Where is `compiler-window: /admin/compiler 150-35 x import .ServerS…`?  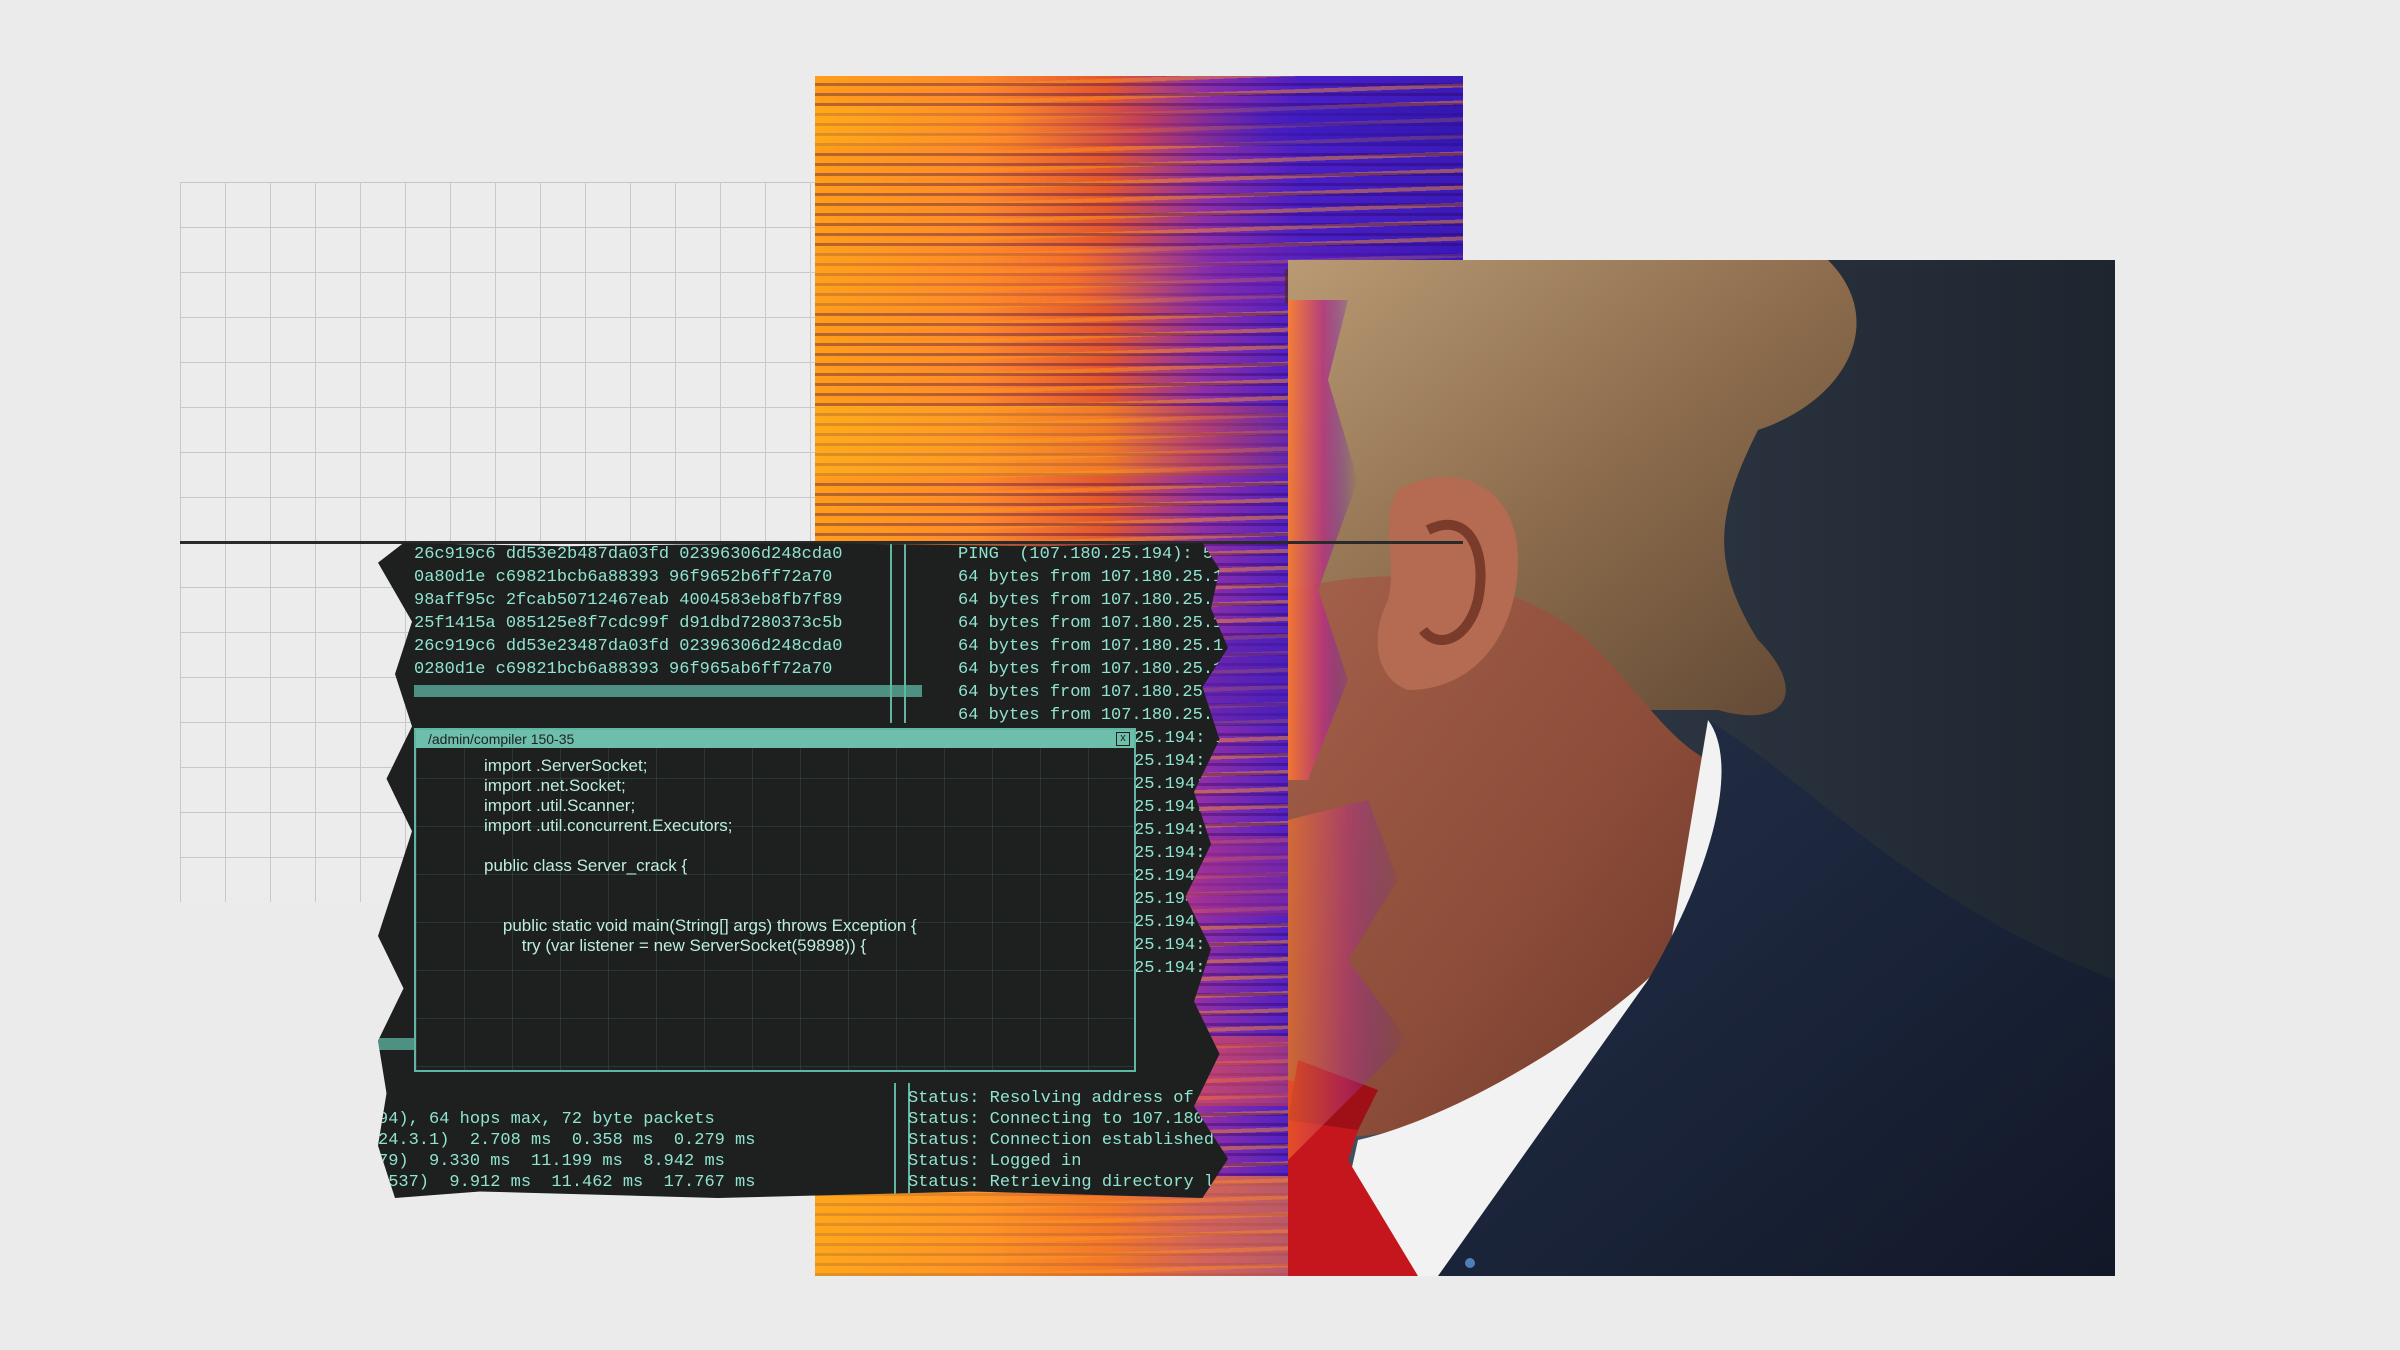
compiler-window: /admin/compiler 150-35 x import .ServerS… is located at coordinates (775, 900).